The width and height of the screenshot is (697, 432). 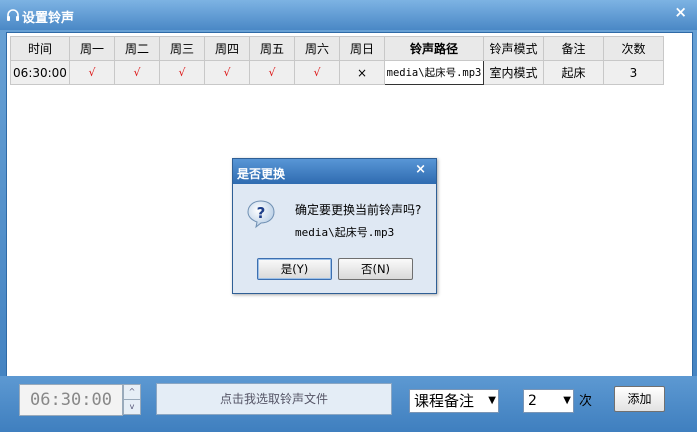 What do you see at coordinates (513, 48) in the screenshot?
I see `header-mode: 铃声模式` at bounding box center [513, 48].